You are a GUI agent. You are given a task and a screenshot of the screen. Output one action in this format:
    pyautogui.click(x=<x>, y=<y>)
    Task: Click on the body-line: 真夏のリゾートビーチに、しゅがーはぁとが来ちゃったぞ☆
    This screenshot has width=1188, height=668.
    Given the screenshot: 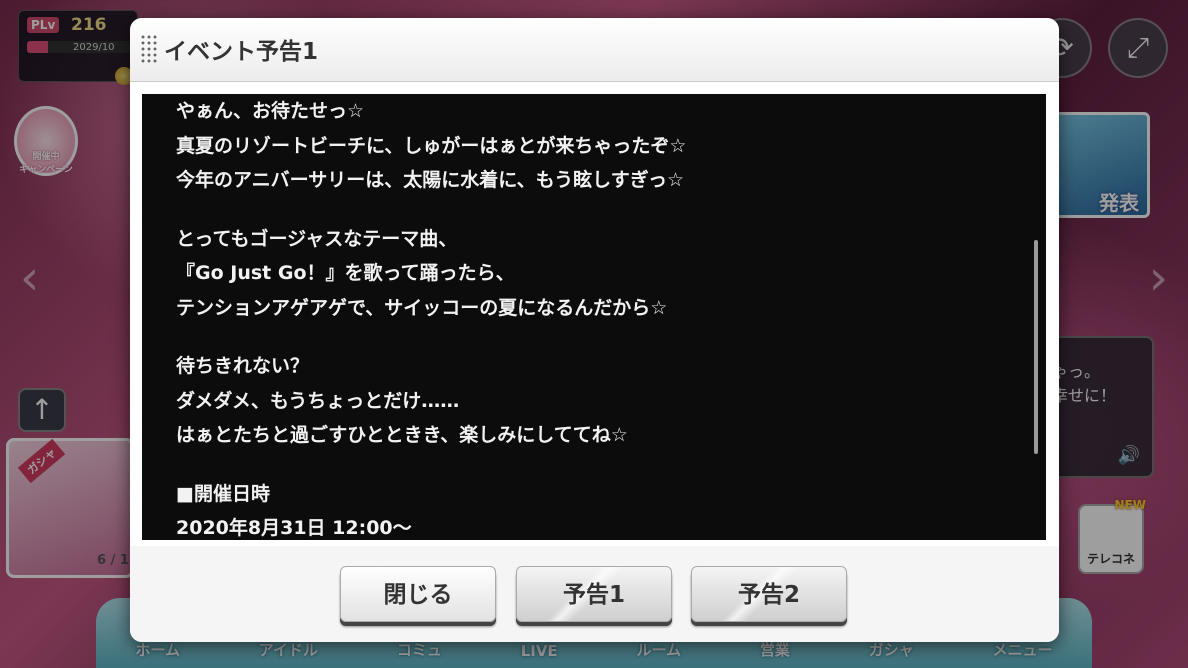 What is the action you would take?
    pyautogui.click(x=431, y=145)
    